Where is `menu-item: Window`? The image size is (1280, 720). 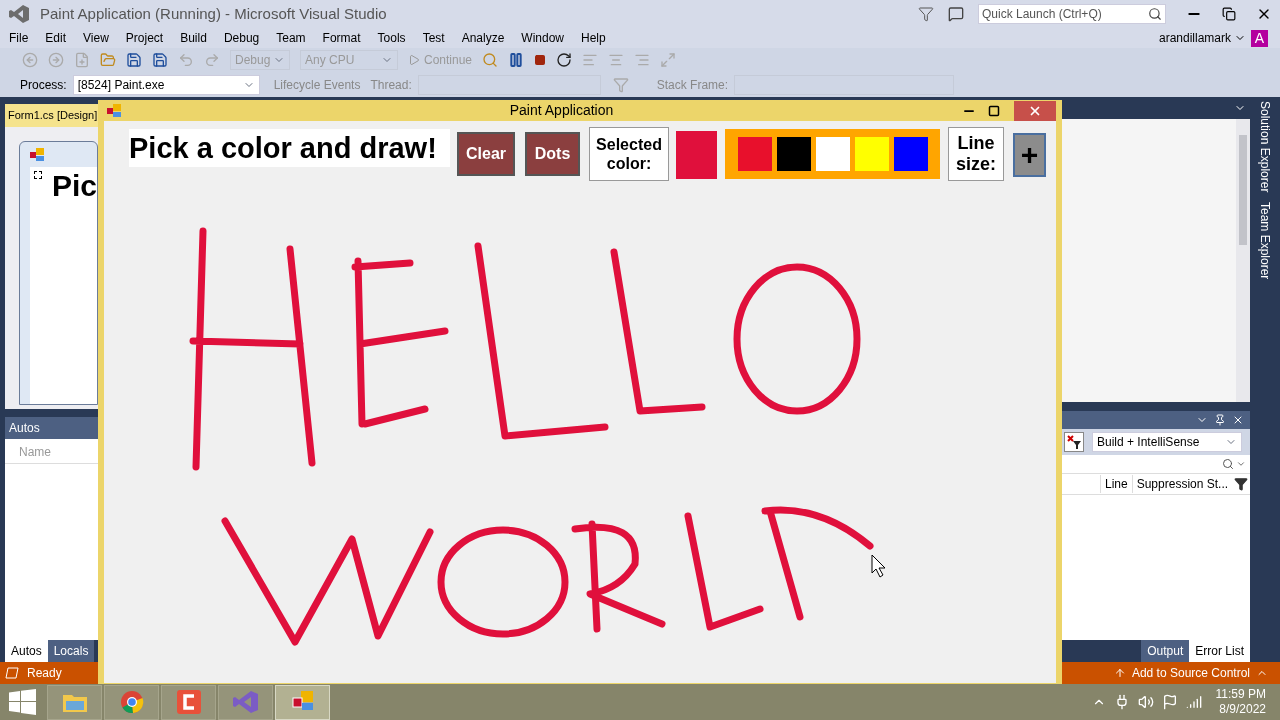 menu-item: Window is located at coordinates (543, 38).